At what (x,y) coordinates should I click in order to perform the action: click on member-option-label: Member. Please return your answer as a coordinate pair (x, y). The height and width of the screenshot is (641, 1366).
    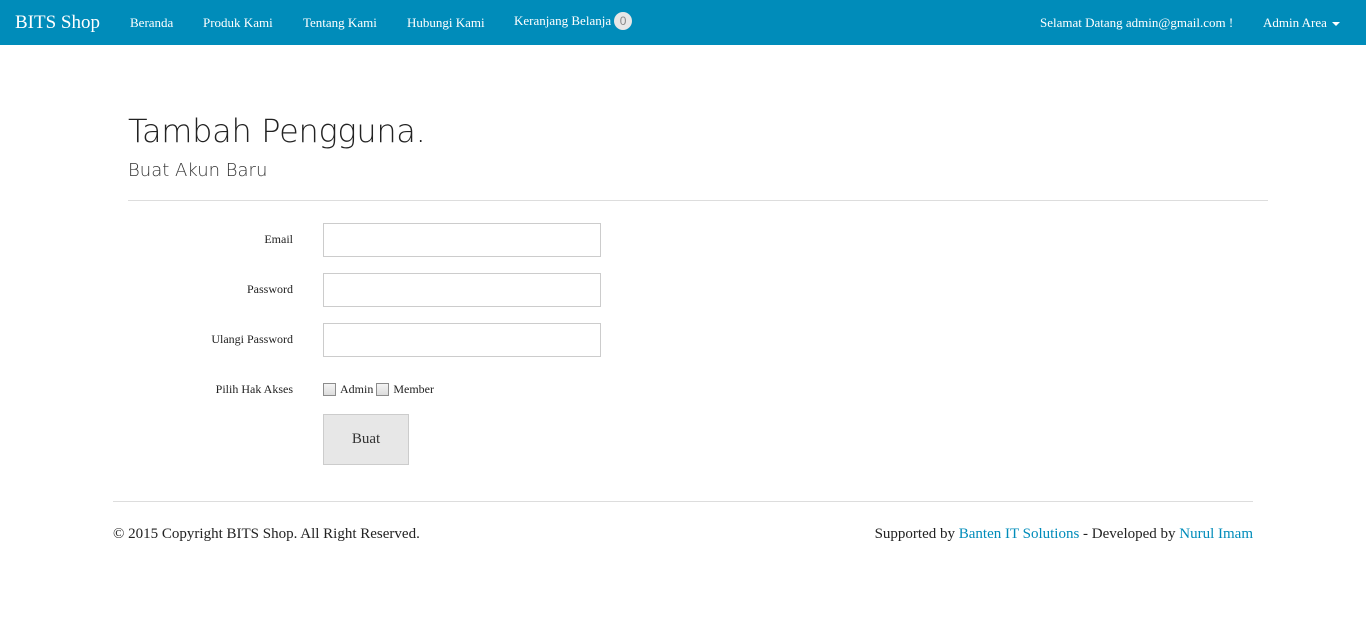
    Looking at the image, I should click on (413, 389).